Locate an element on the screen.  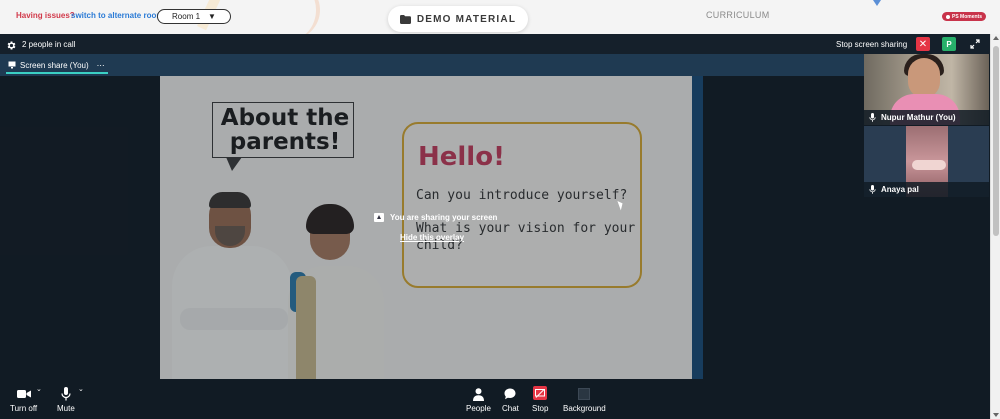
ps-moments-label: PS Moments is located at coordinates (967, 16).